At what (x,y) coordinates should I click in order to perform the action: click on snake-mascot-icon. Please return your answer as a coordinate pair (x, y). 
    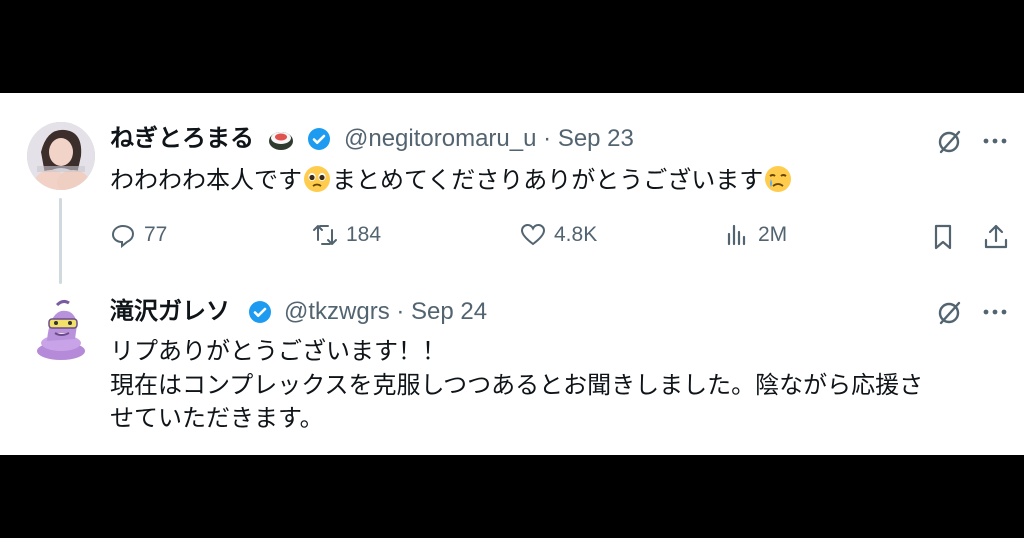
    Looking at the image, I should click on (61, 329).